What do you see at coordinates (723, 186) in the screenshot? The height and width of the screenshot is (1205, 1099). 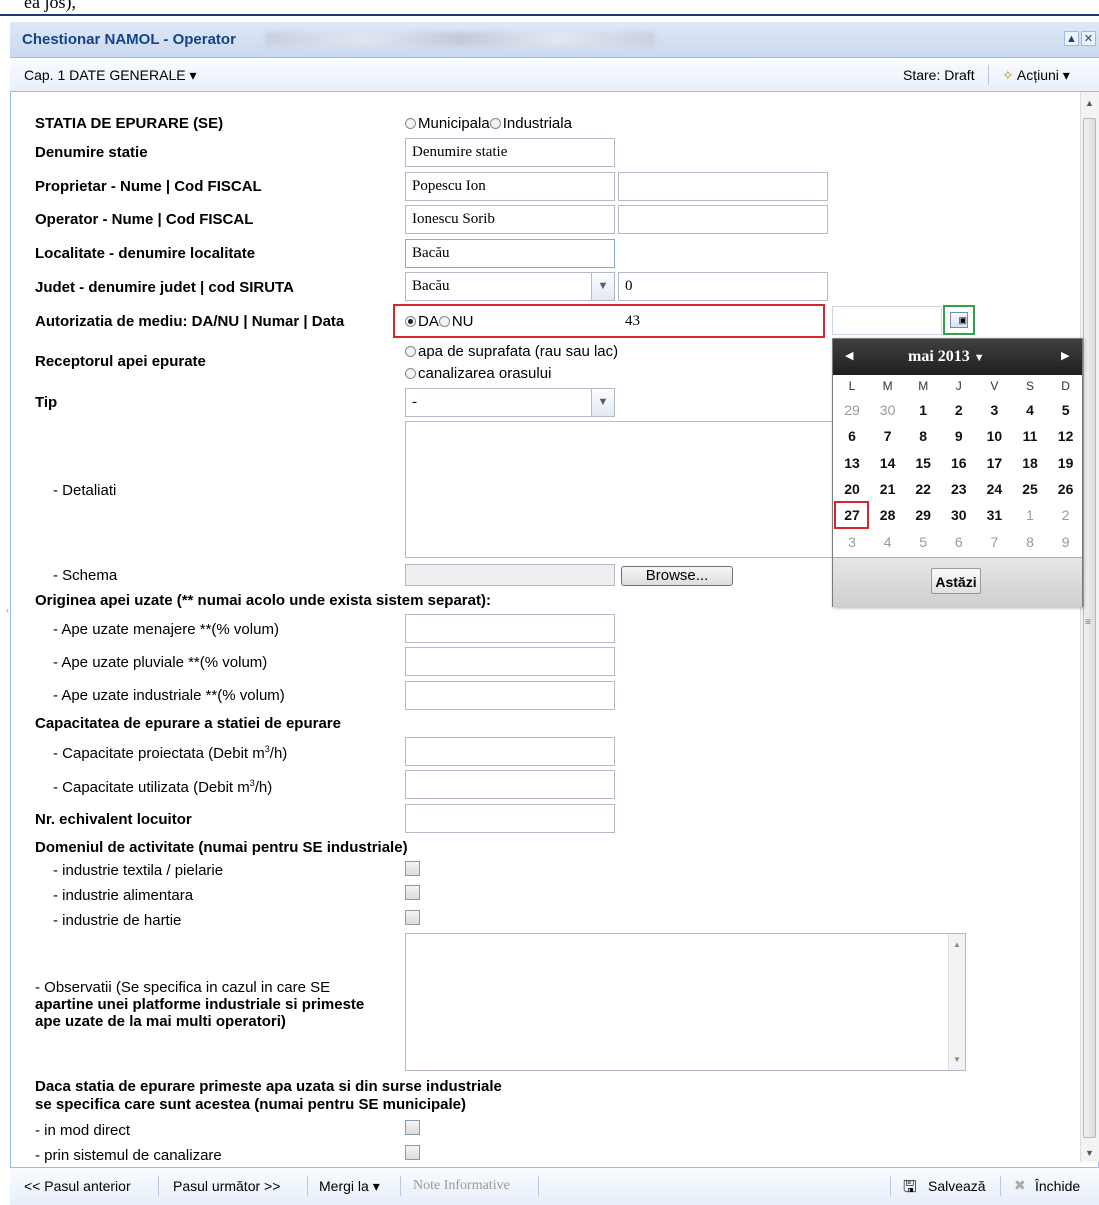 I see `proprietar-cod-input` at bounding box center [723, 186].